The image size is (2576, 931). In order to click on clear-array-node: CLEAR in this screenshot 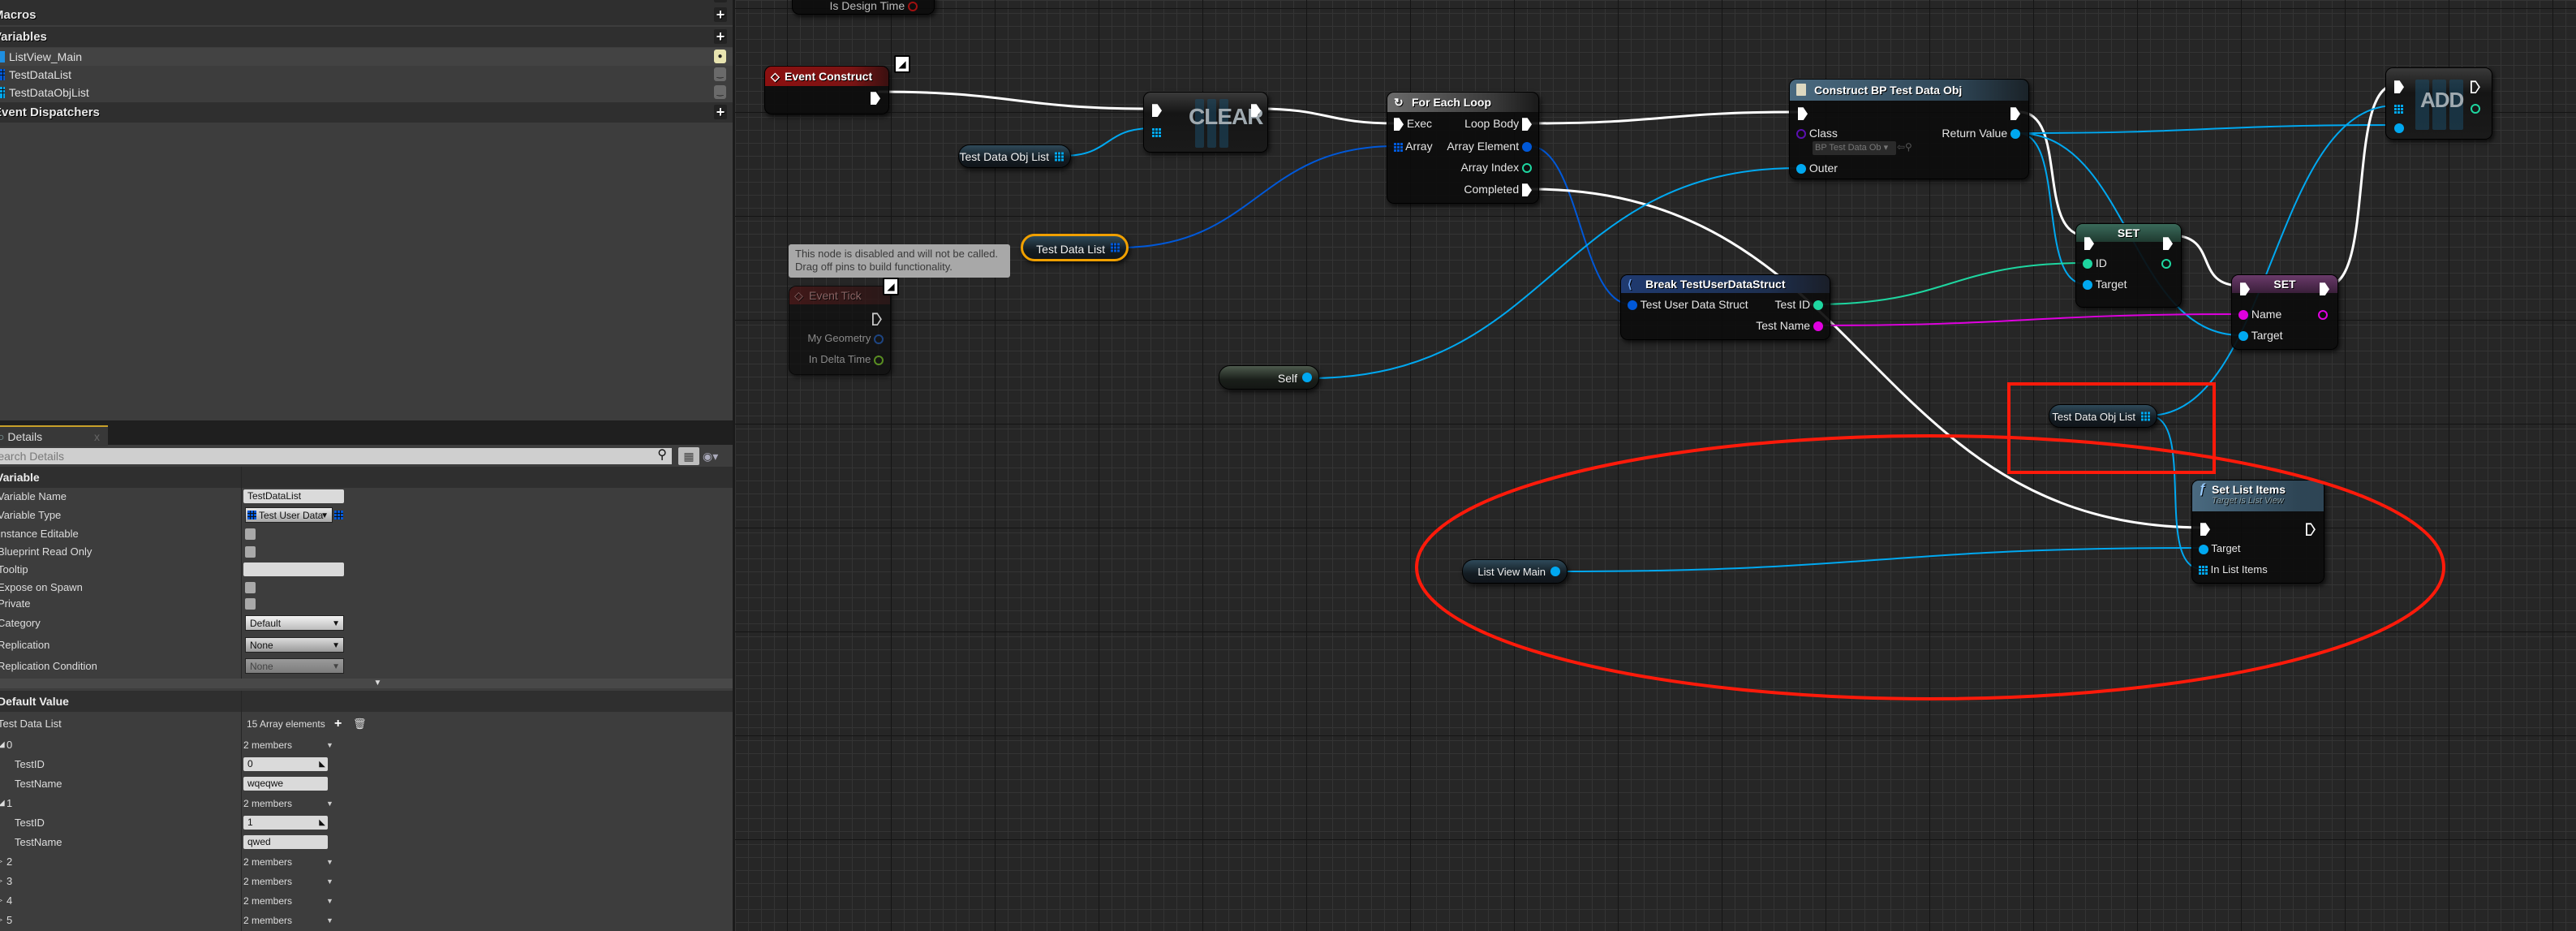, I will do `click(1205, 122)`.